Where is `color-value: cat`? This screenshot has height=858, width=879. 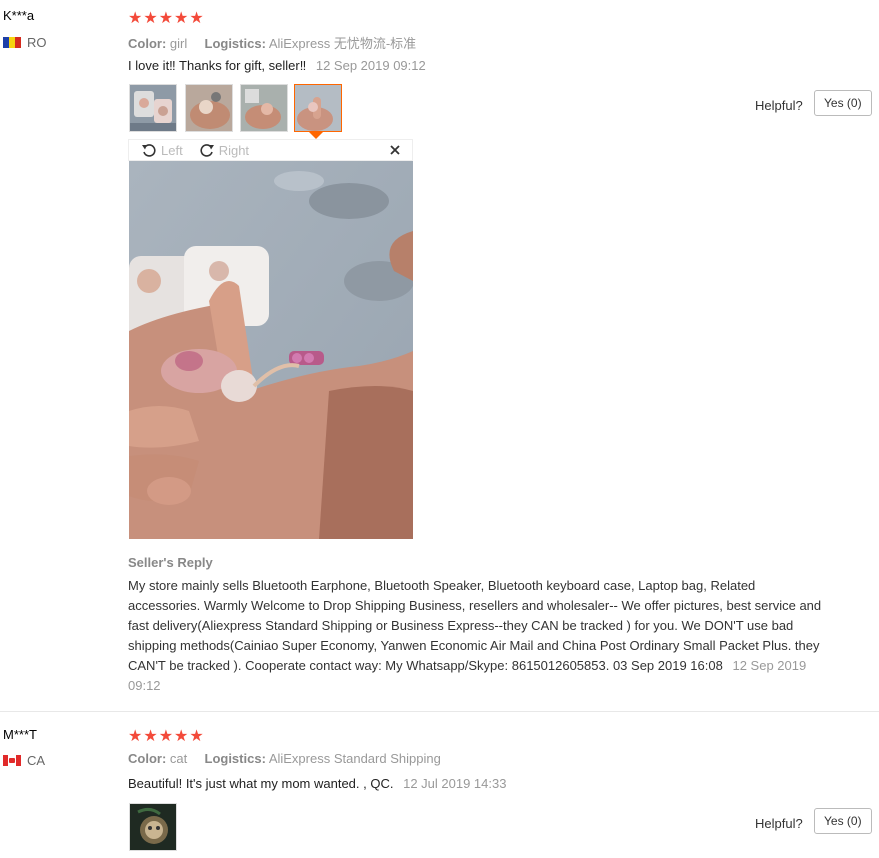
color-value: cat is located at coordinates (178, 758).